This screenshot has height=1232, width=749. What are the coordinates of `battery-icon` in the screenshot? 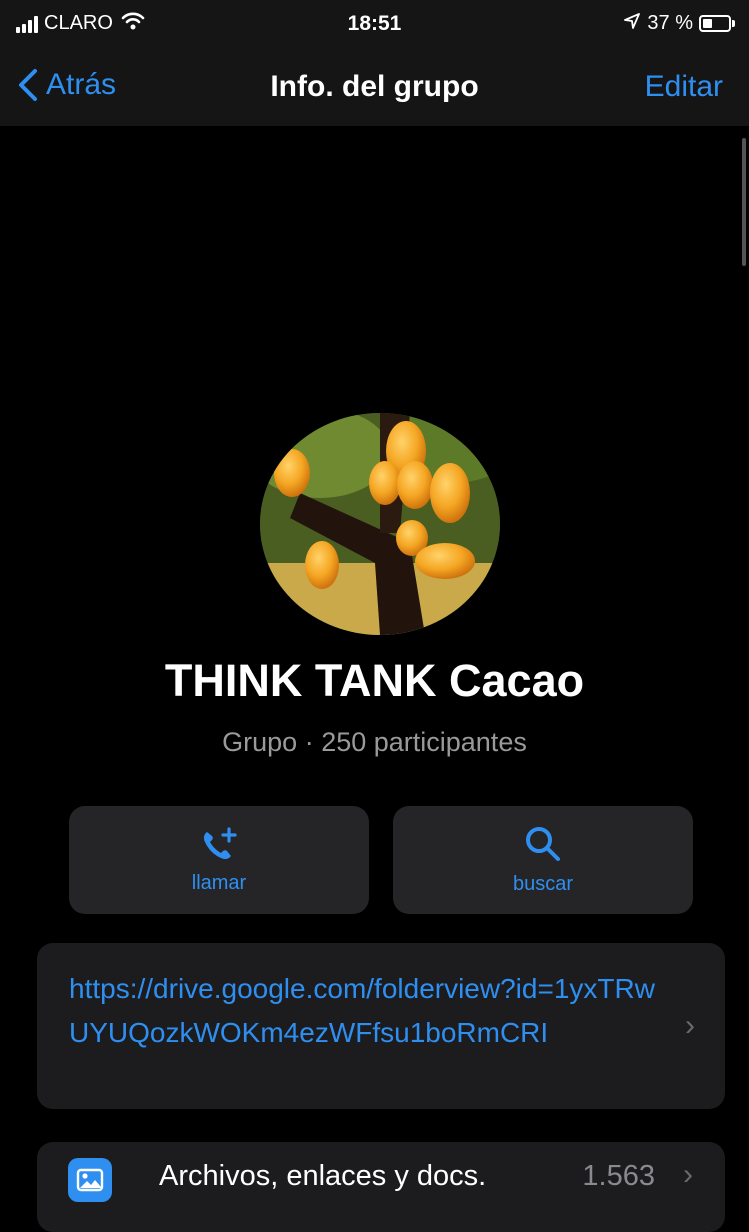 It's located at (715, 23).